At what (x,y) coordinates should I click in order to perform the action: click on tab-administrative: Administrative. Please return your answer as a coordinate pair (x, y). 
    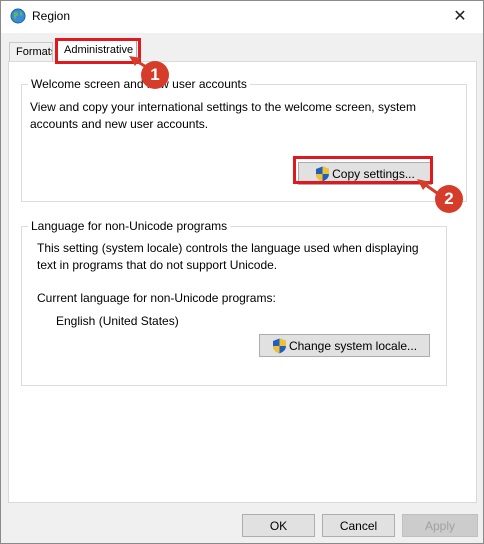
    Looking at the image, I should click on (97, 50).